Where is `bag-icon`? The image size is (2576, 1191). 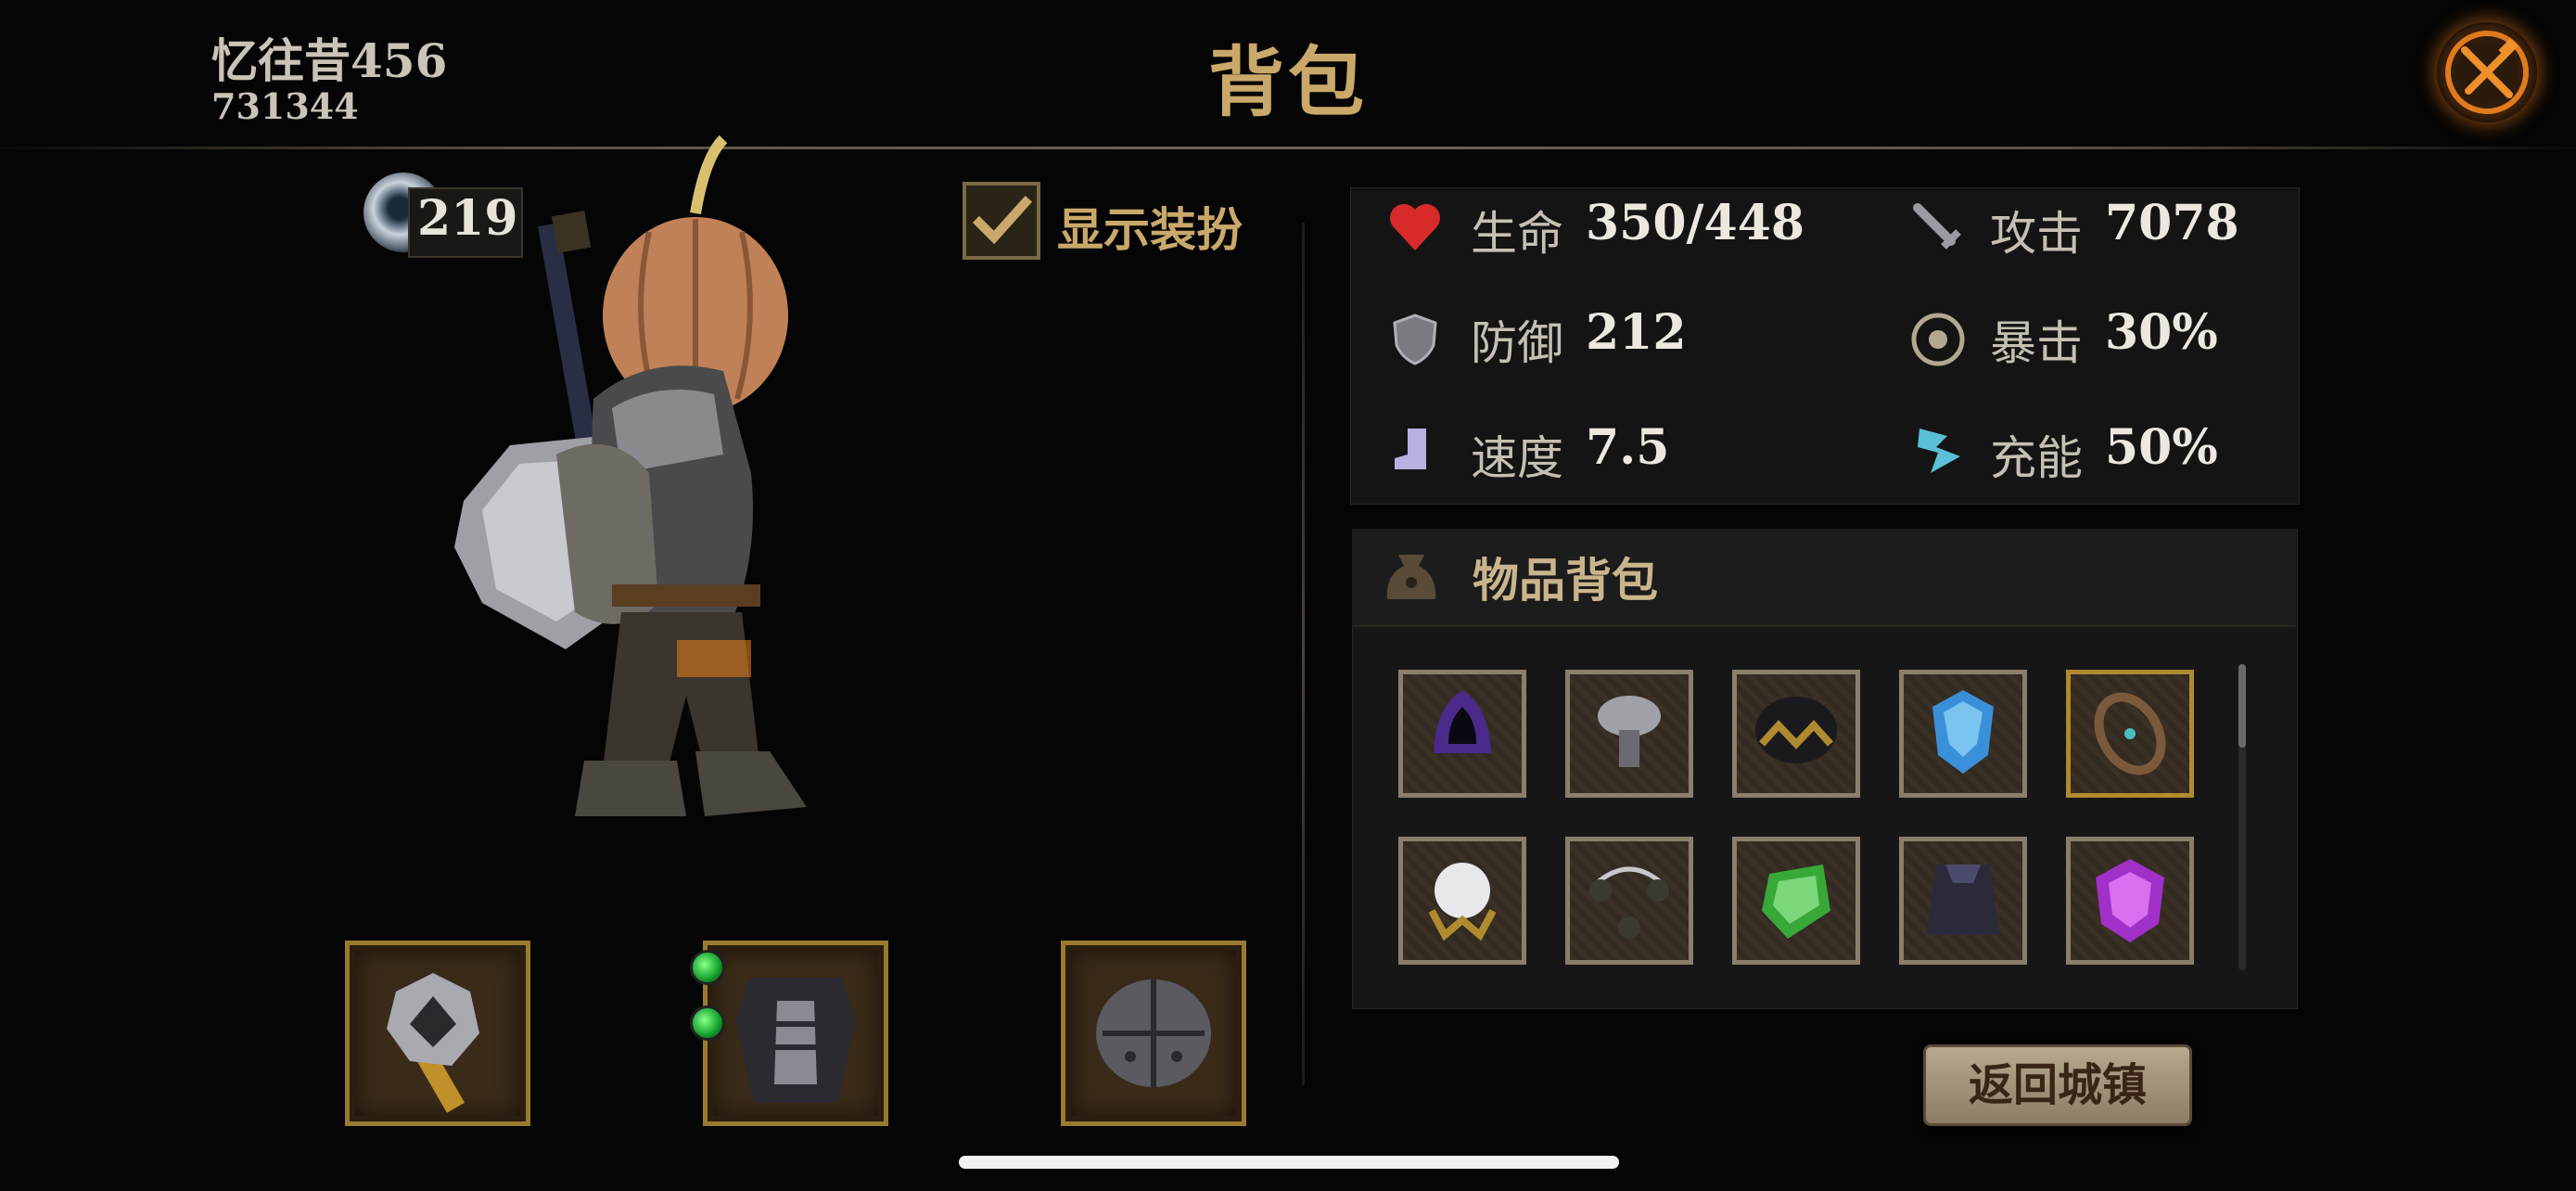 bag-icon is located at coordinates (1411, 577).